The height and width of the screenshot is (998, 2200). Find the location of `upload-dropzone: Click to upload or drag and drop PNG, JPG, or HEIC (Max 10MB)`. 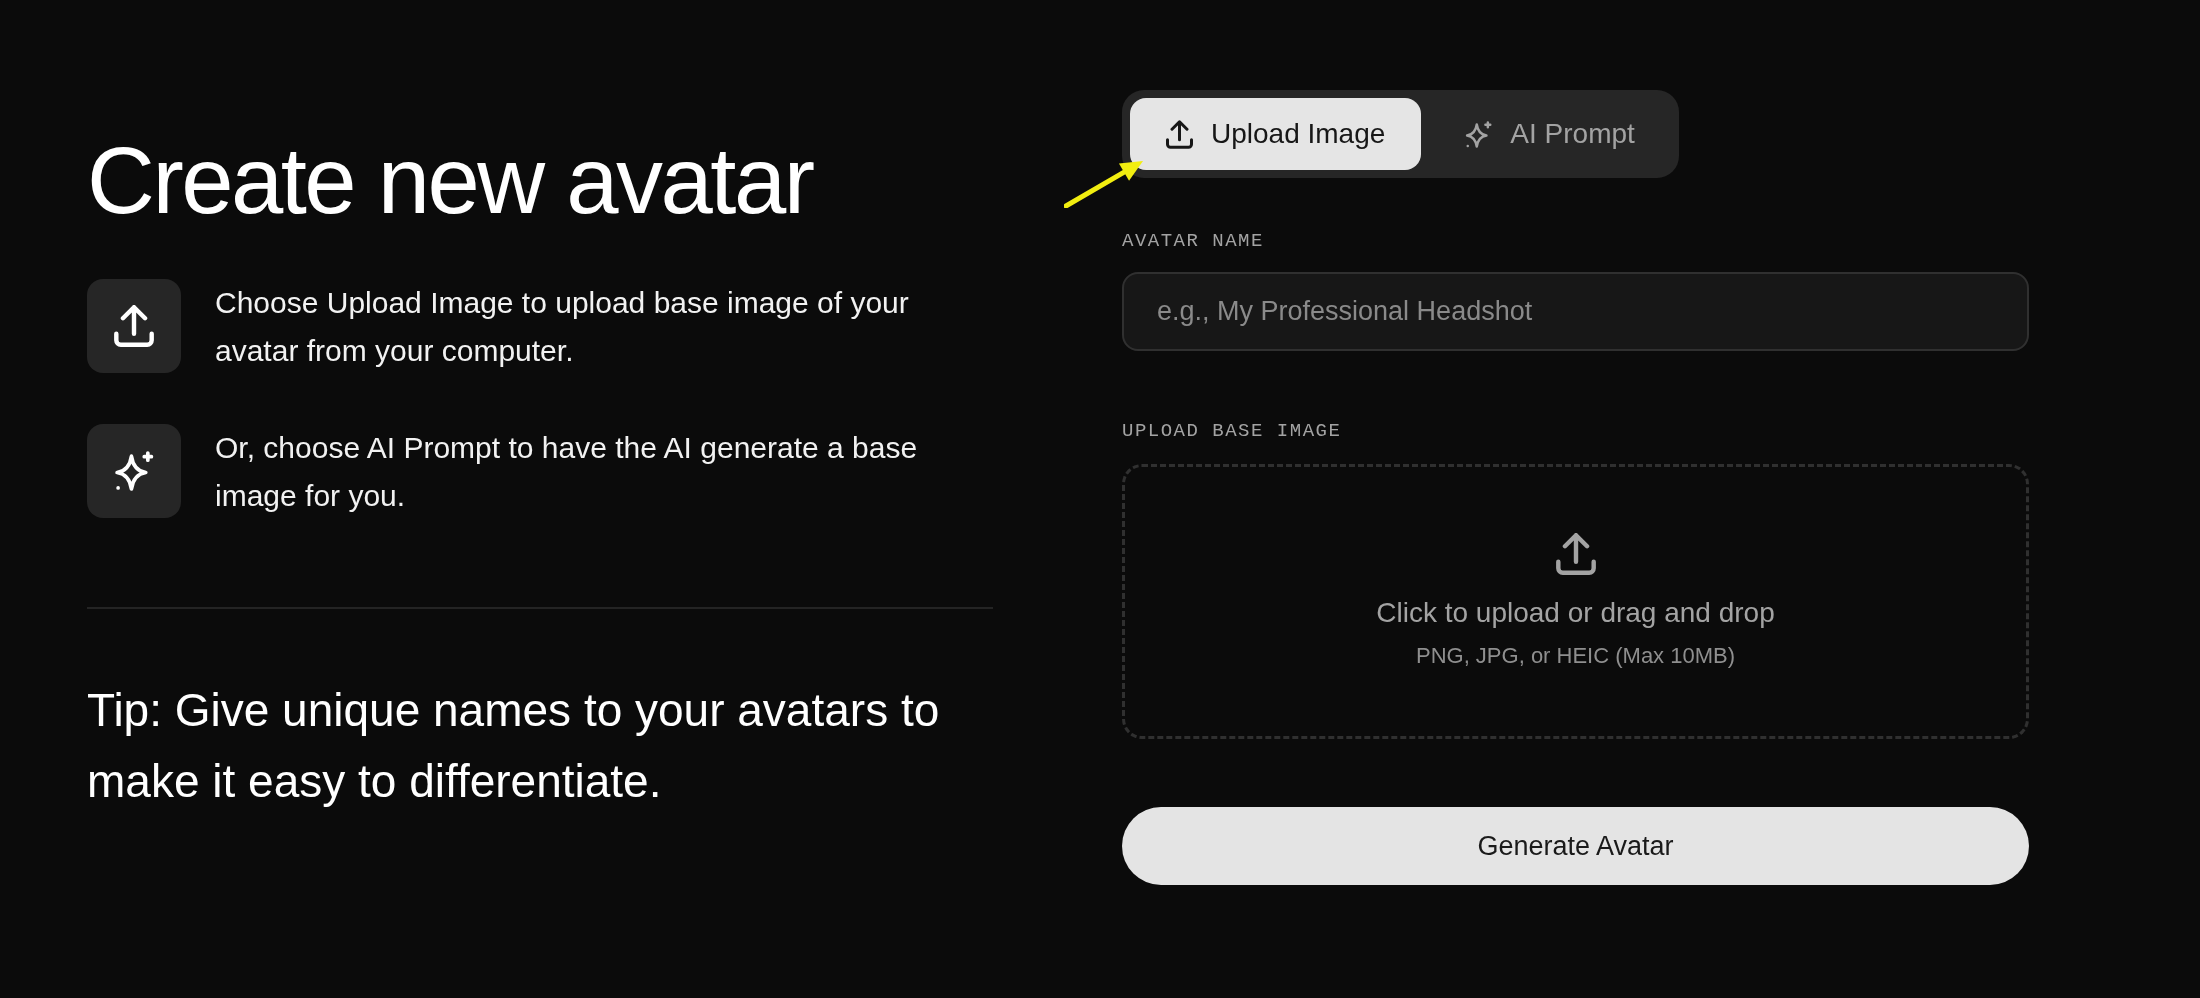

upload-dropzone: Click to upload or drag and drop PNG, JPG, or HEIC (Max 10MB) is located at coordinates (1575, 601).